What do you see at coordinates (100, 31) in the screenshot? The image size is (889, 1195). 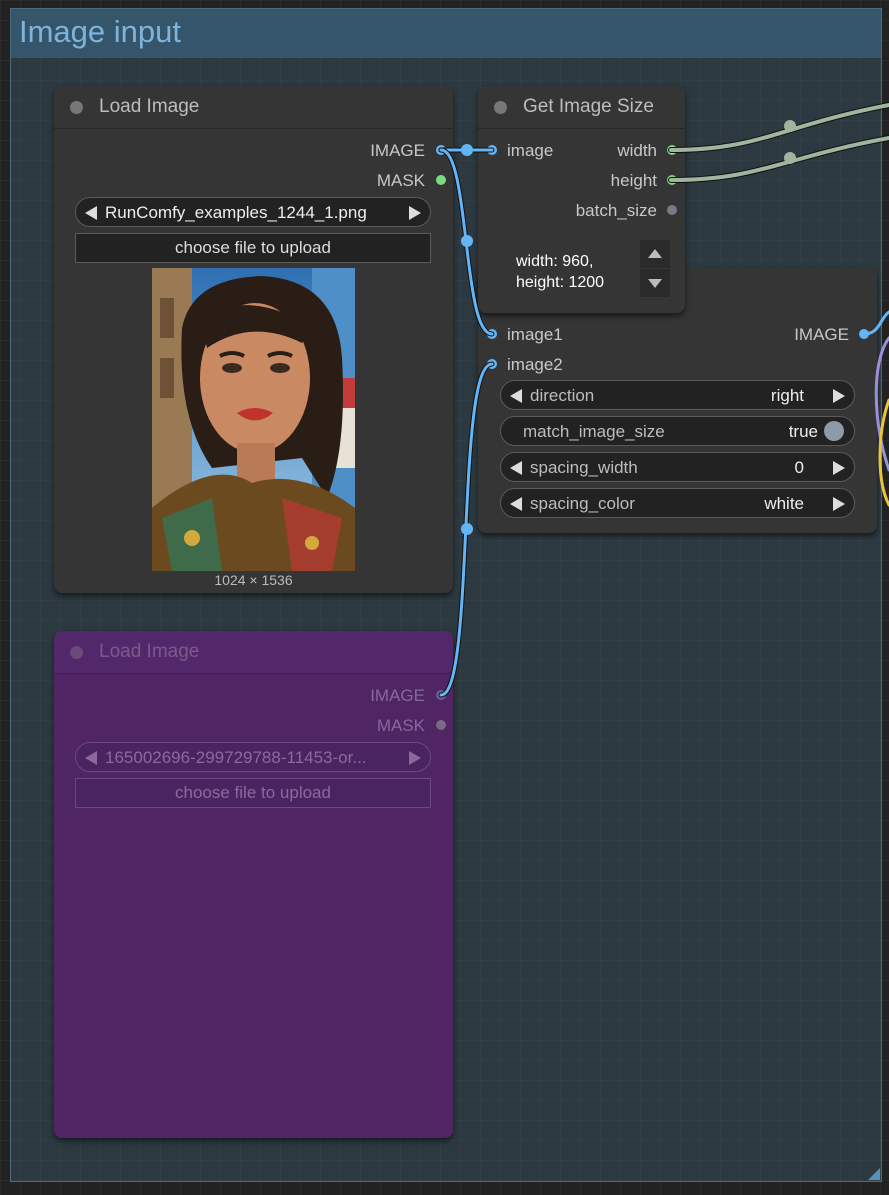 I see `group-title: Image input` at bounding box center [100, 31].